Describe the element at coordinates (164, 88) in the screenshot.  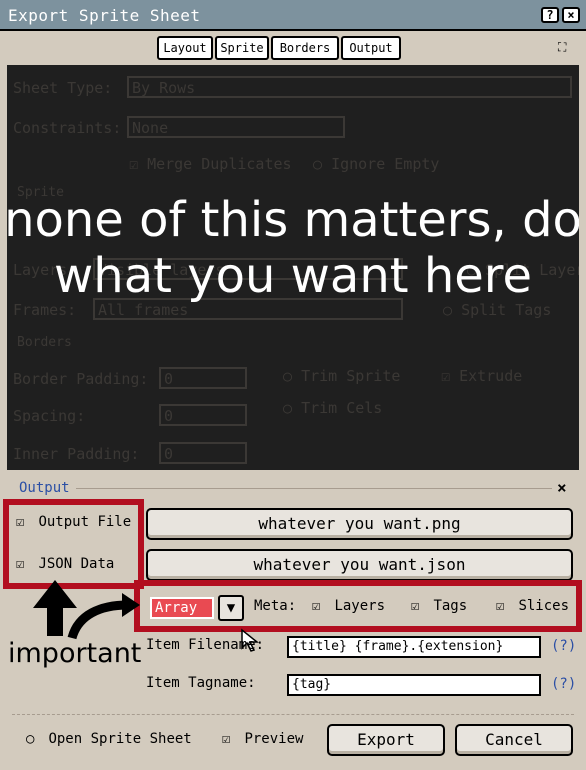
I see `sheet-type-value: By Rows` at that location.